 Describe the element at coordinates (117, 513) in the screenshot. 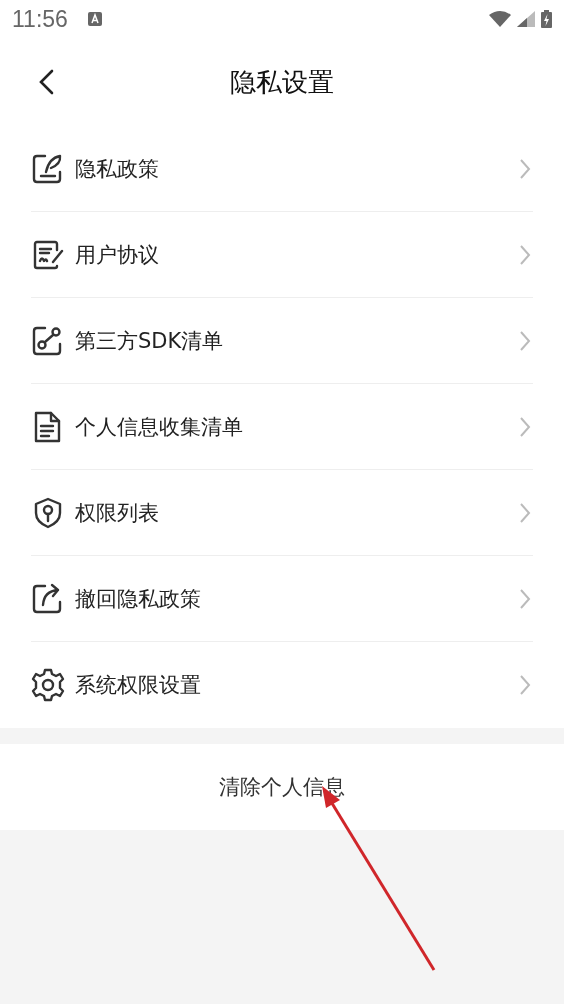

I see `item-label: 权限列表` at that location.